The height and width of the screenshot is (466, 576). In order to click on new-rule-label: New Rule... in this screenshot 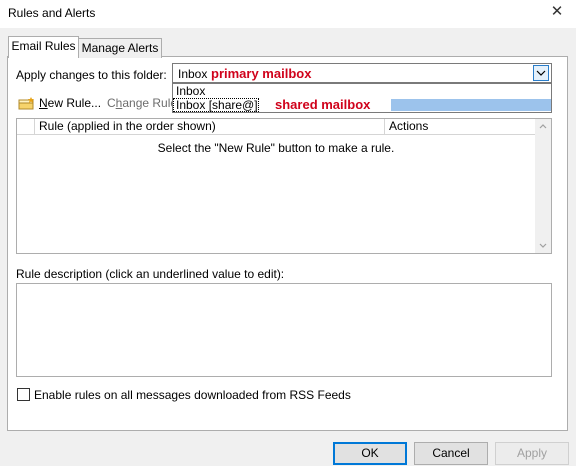, I will do `click(70, 103)`.